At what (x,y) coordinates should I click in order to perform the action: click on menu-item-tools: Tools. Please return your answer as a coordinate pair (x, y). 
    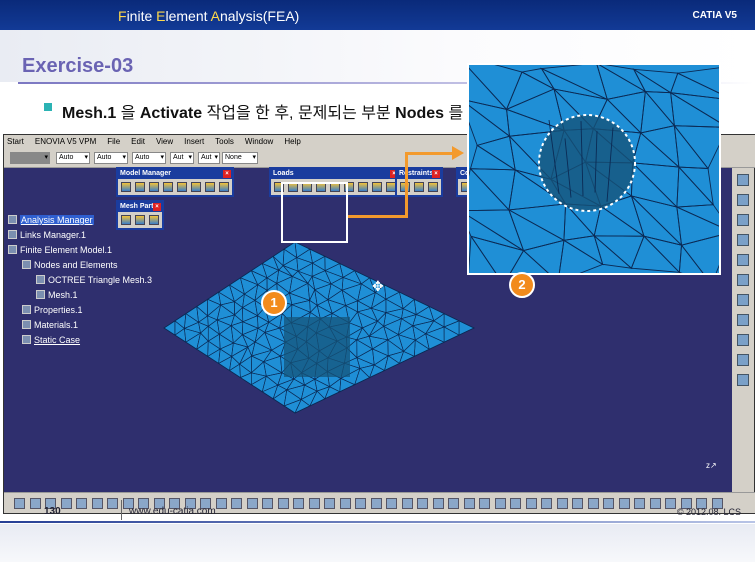
    Looking at the image, I should click on (224, 141).